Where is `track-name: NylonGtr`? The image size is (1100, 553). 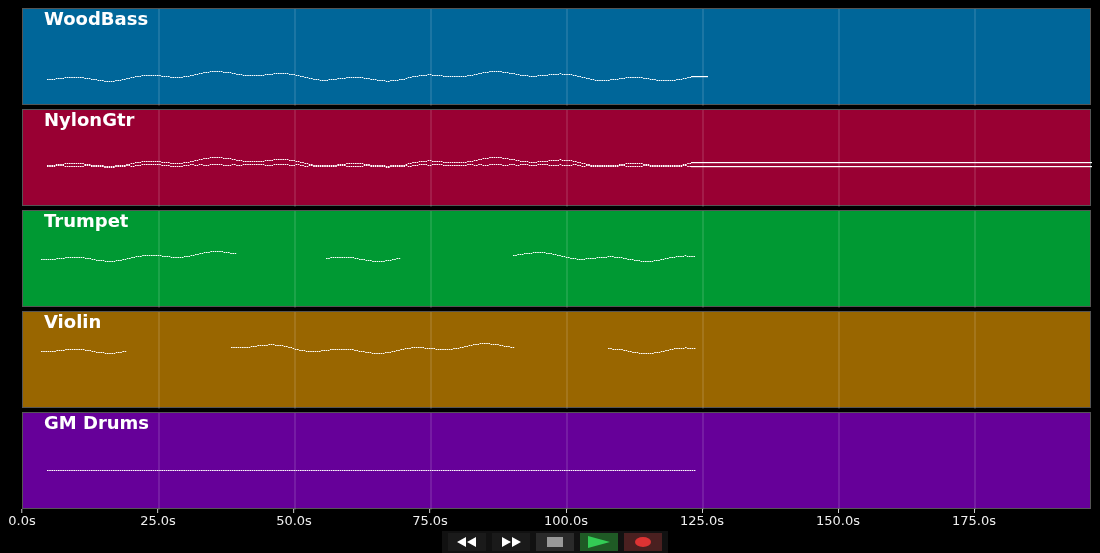 track-name: NylonGtr is located at coordinates (89, 120).